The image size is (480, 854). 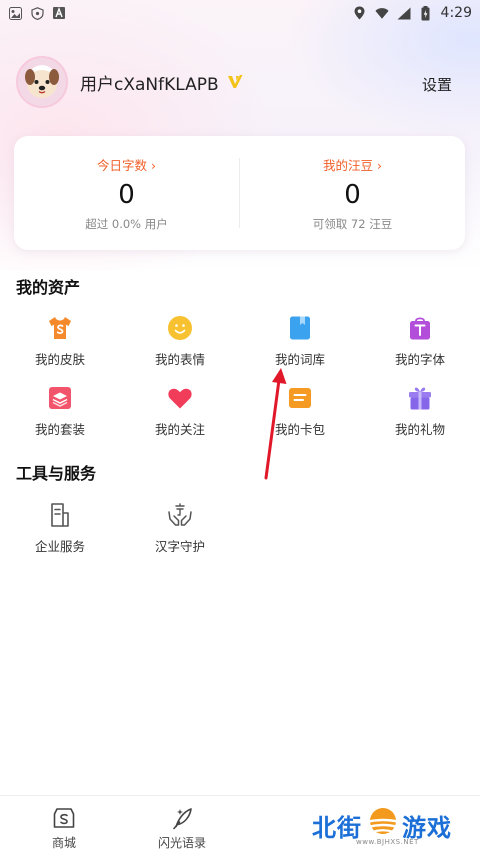 What do you see at coordinates (59, 13) in the screenshot?
I see `a-icon` at bounding box center [59, 13].